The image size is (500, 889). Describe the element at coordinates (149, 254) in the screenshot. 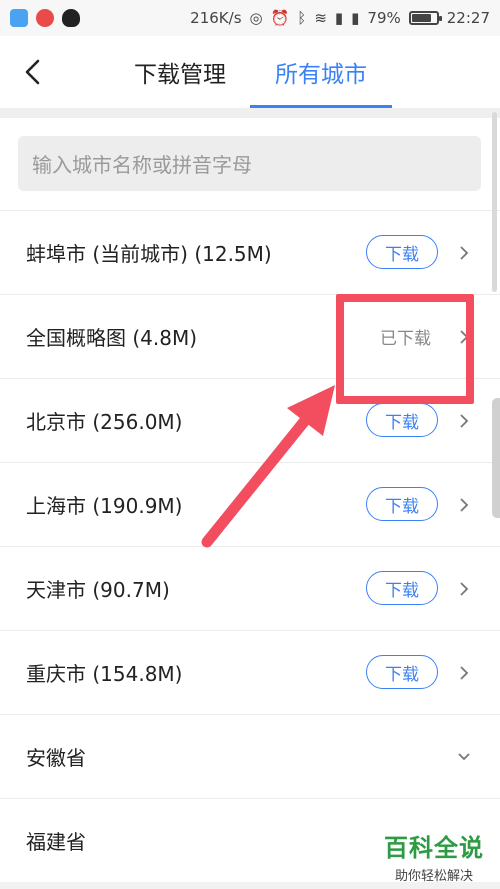

I see `city-name: 蚌埠市 (当前城市) (12.5M)` at that location.